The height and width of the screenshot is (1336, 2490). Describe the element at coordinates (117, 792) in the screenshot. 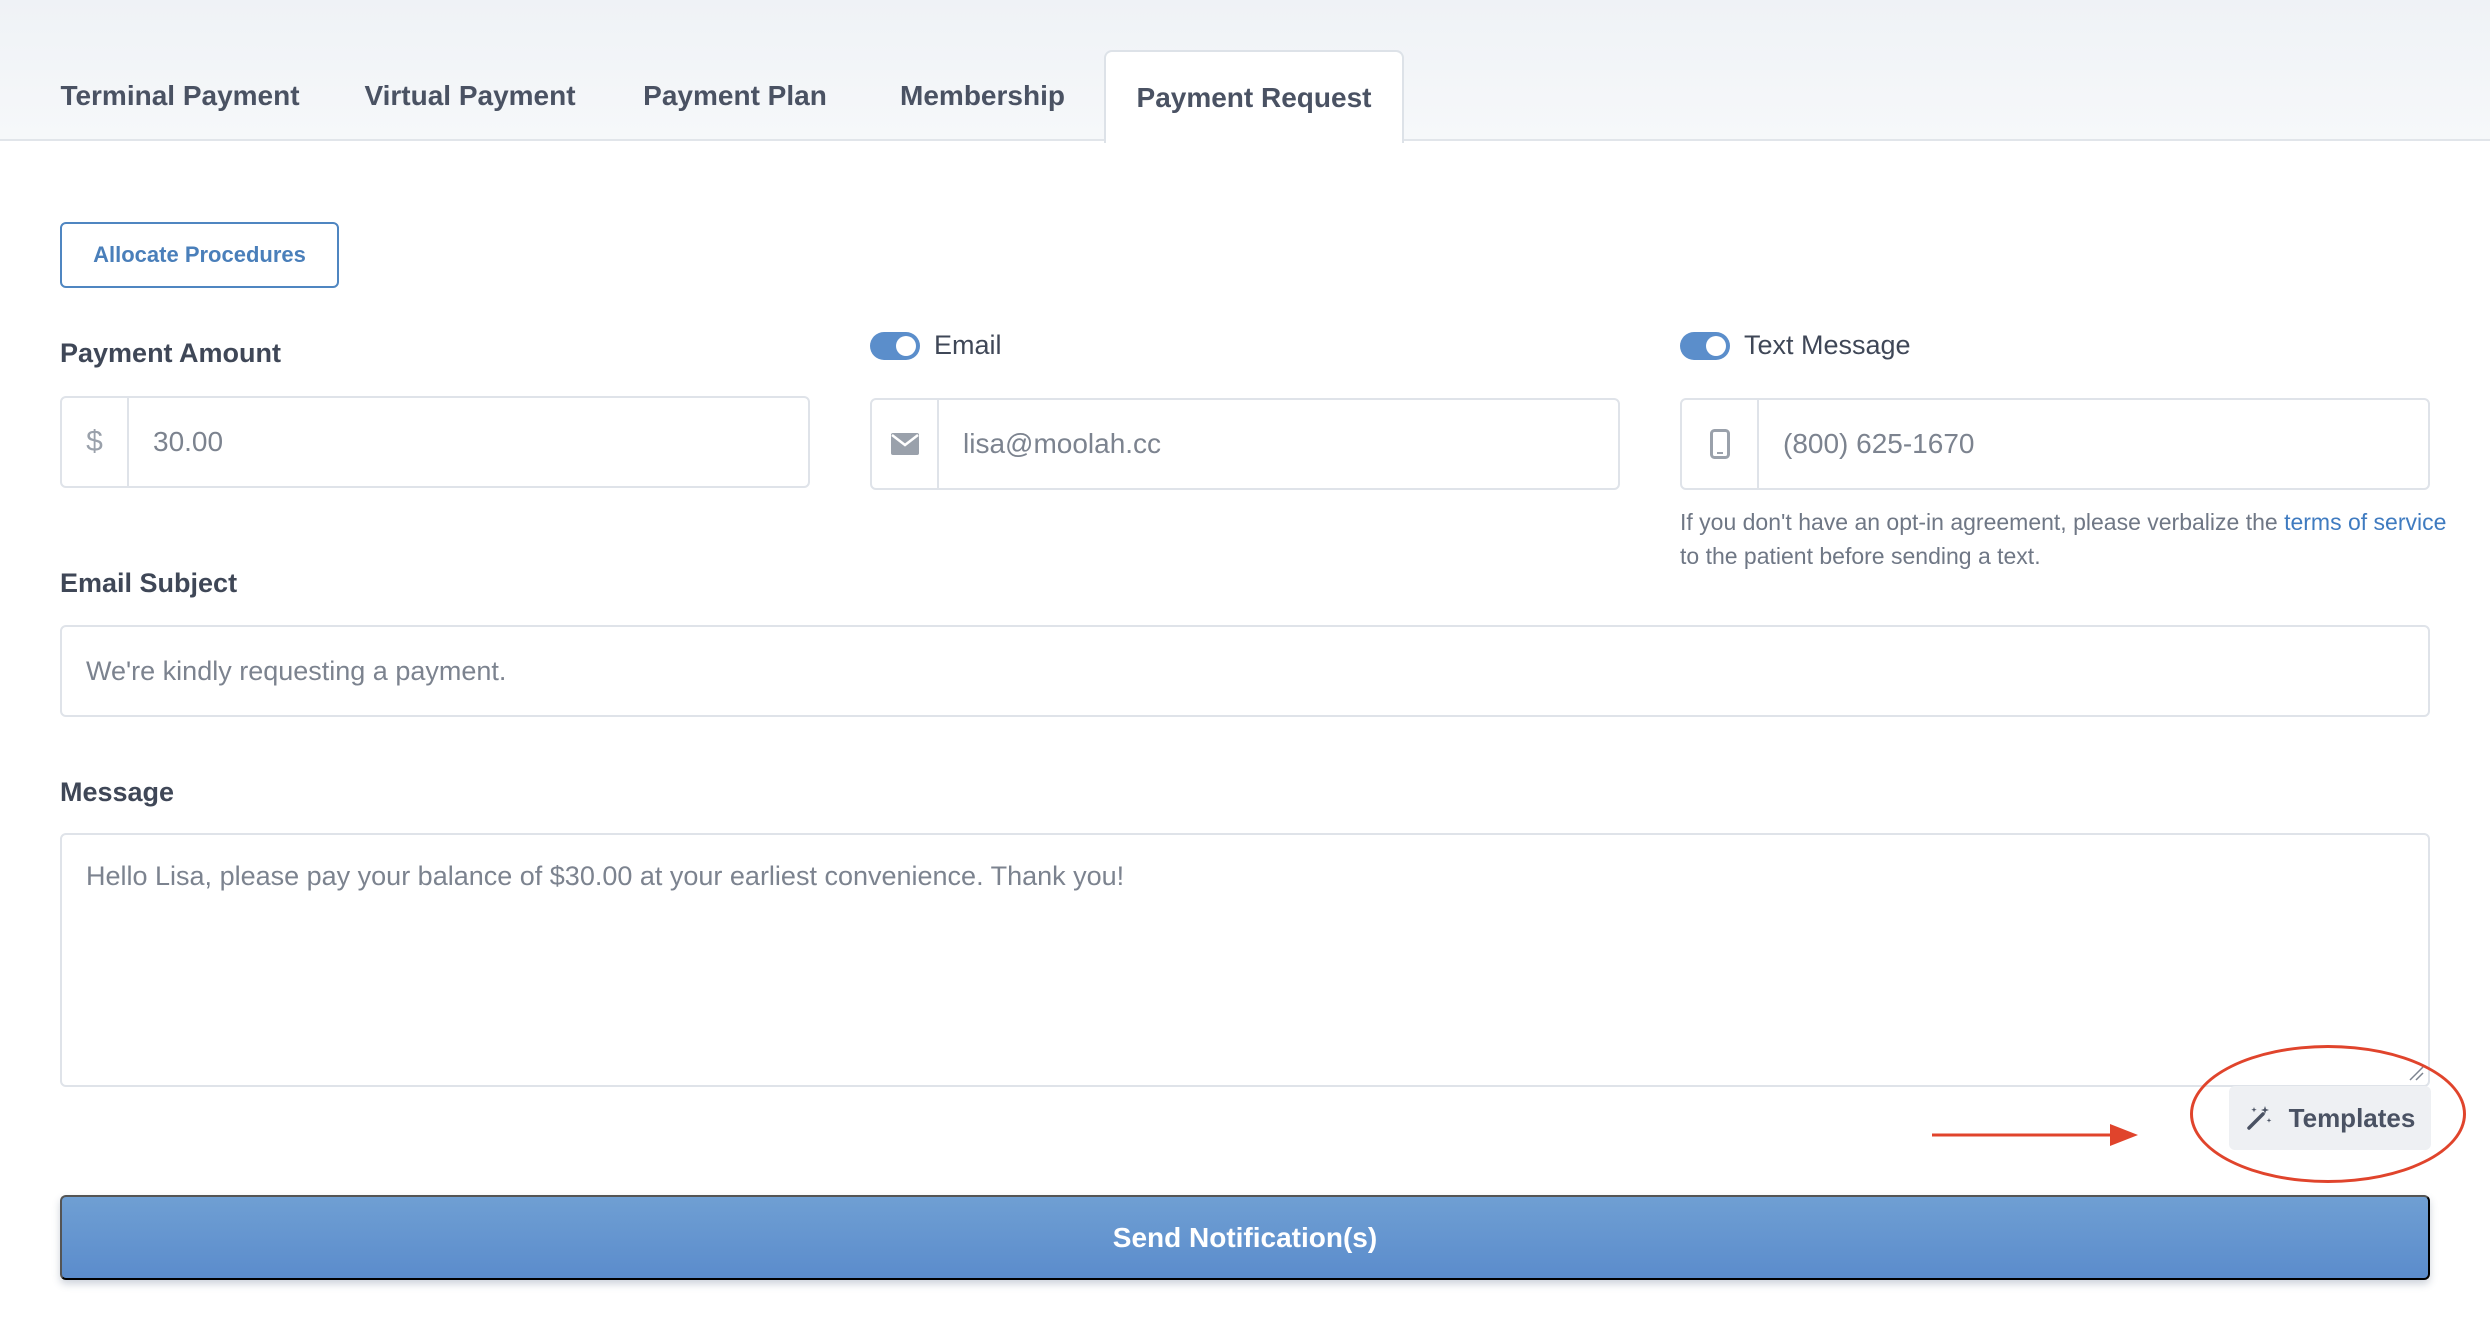

I see `message-label: Message` at that location.